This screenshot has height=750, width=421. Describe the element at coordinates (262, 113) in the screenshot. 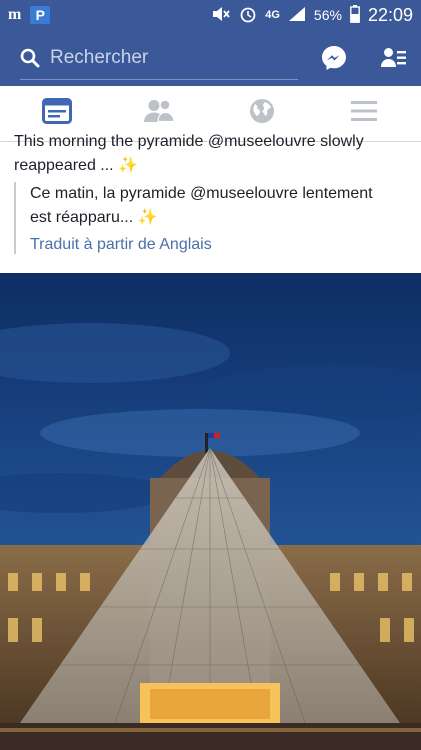

I see `globe-icon` at that location.